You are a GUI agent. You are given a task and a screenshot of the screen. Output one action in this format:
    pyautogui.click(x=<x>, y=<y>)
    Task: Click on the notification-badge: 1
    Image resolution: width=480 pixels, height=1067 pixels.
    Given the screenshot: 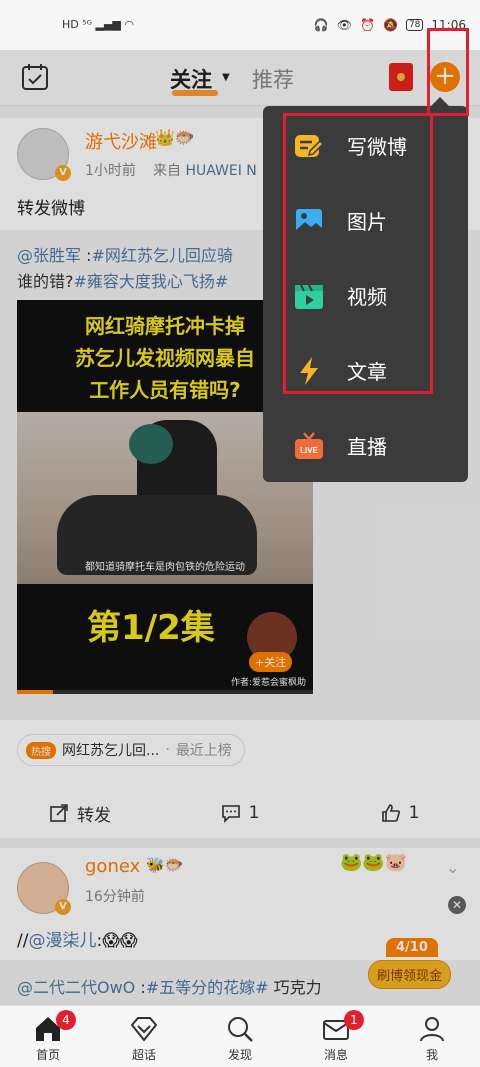 What is the action you would take?
    pyautogui.click(x=354, y=1020)
    